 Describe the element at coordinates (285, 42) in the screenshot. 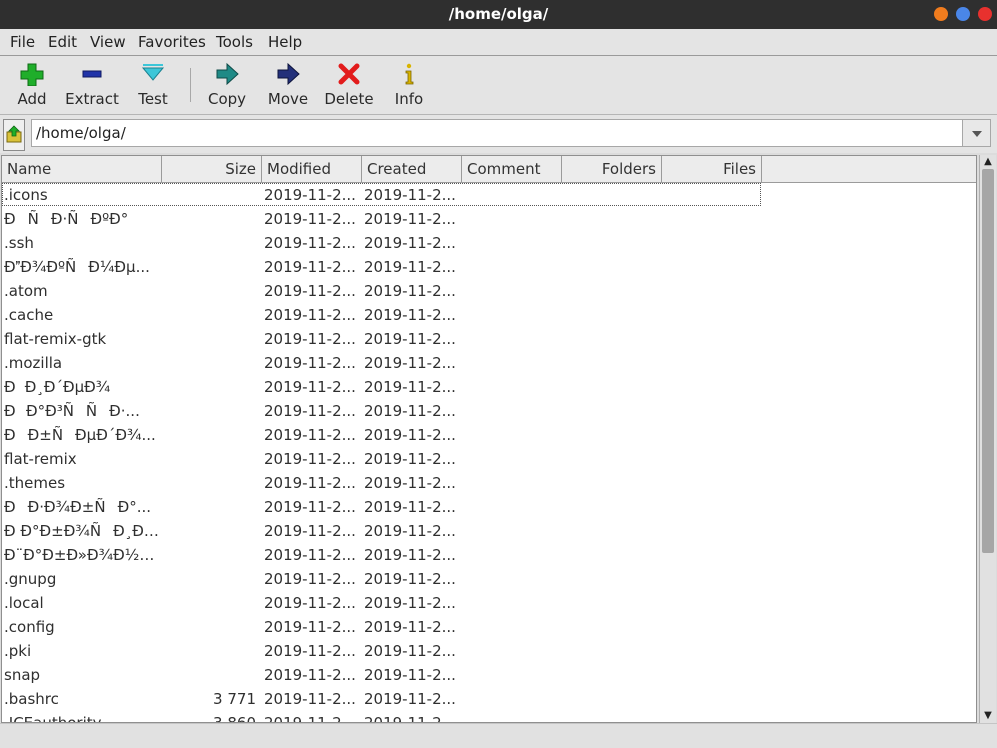

I see `menu-help: Help` at that location.